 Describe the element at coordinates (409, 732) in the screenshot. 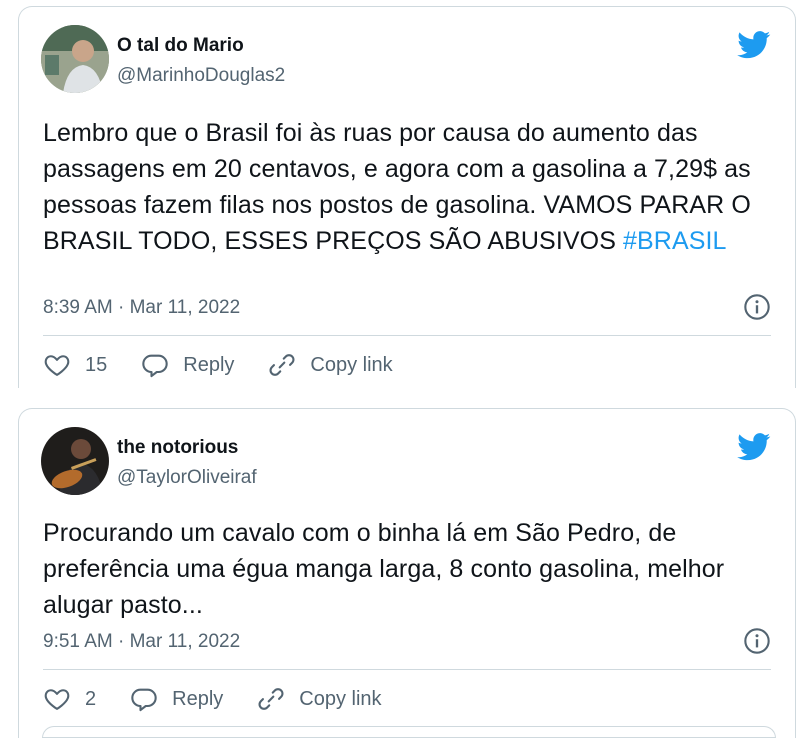

I see `next-card-edge` at that location.